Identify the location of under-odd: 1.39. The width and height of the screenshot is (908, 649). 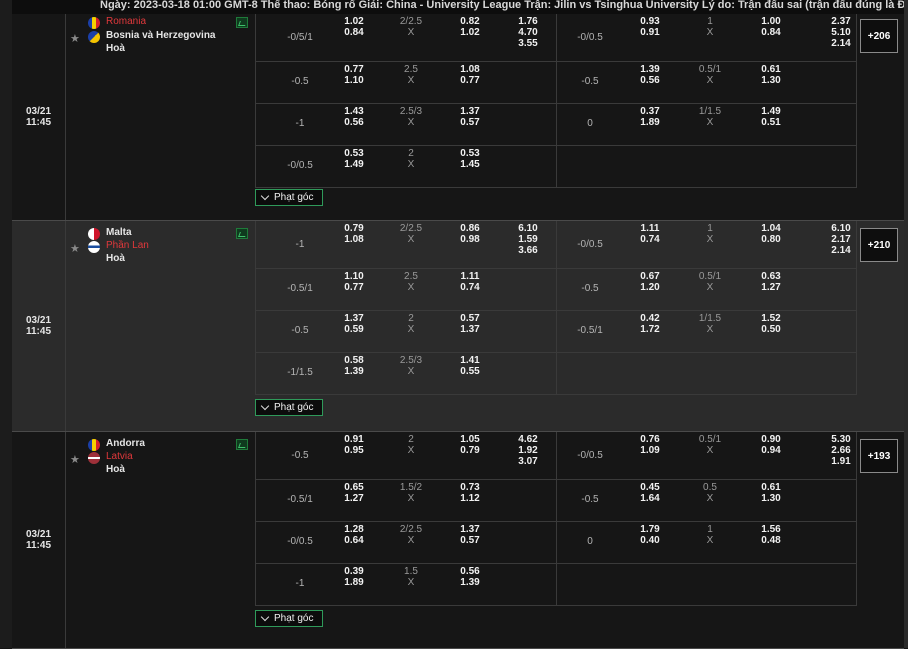
(470, 582).